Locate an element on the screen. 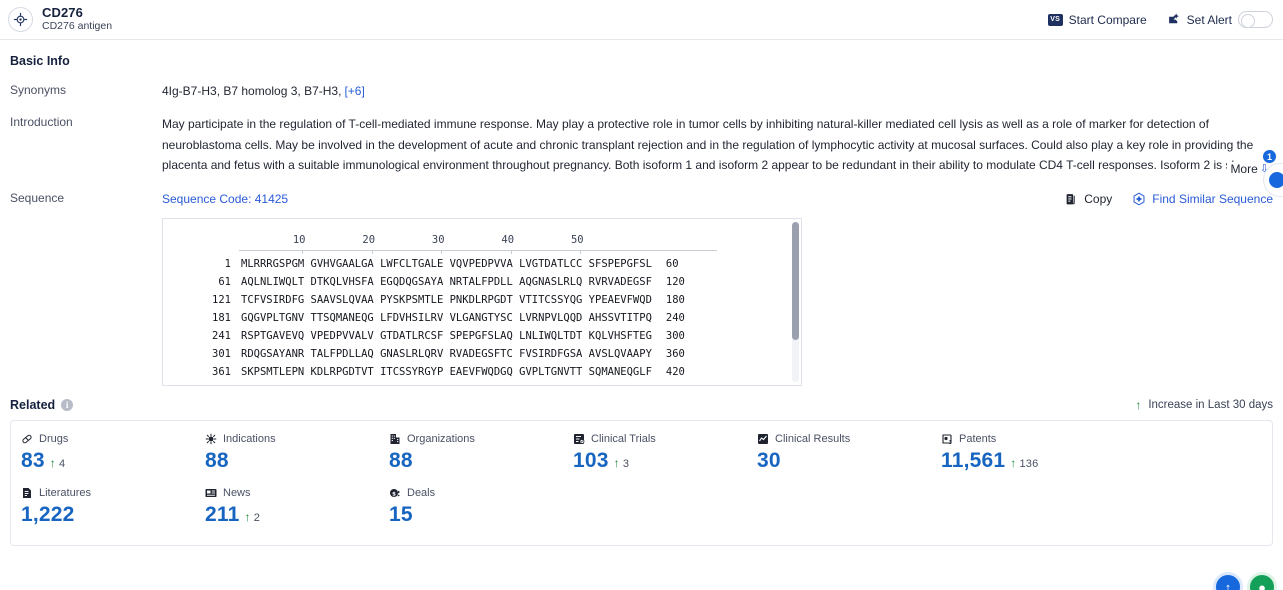 Image resolution: width=1283 pixels, height=590 pixels. stat-card-literatures: Literatures 1,222 is located at coordinates (113, 507).